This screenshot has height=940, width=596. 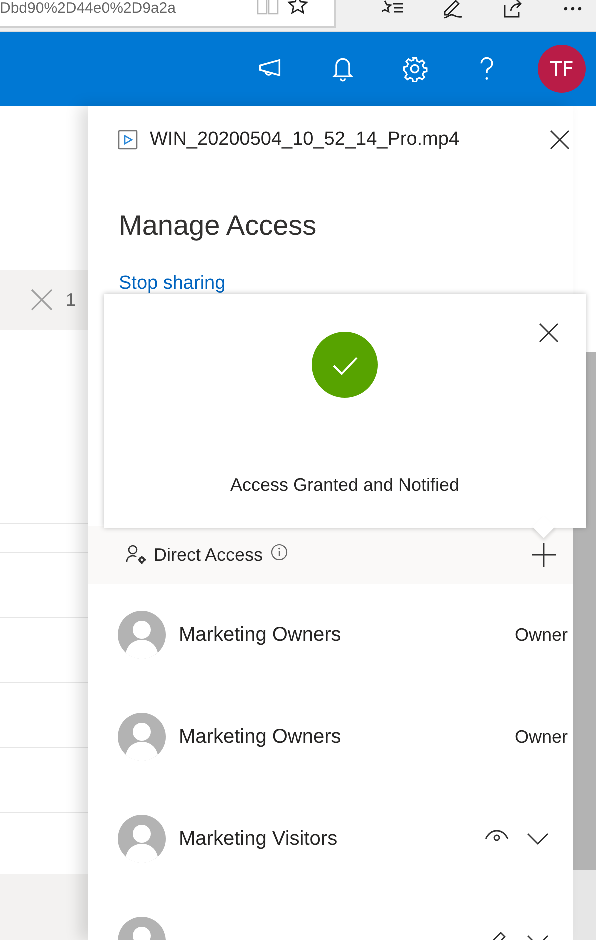 What do you see at coordinates (298, 8) in the screenshot?
I see `star-icon` at bounding box center [298, 8].